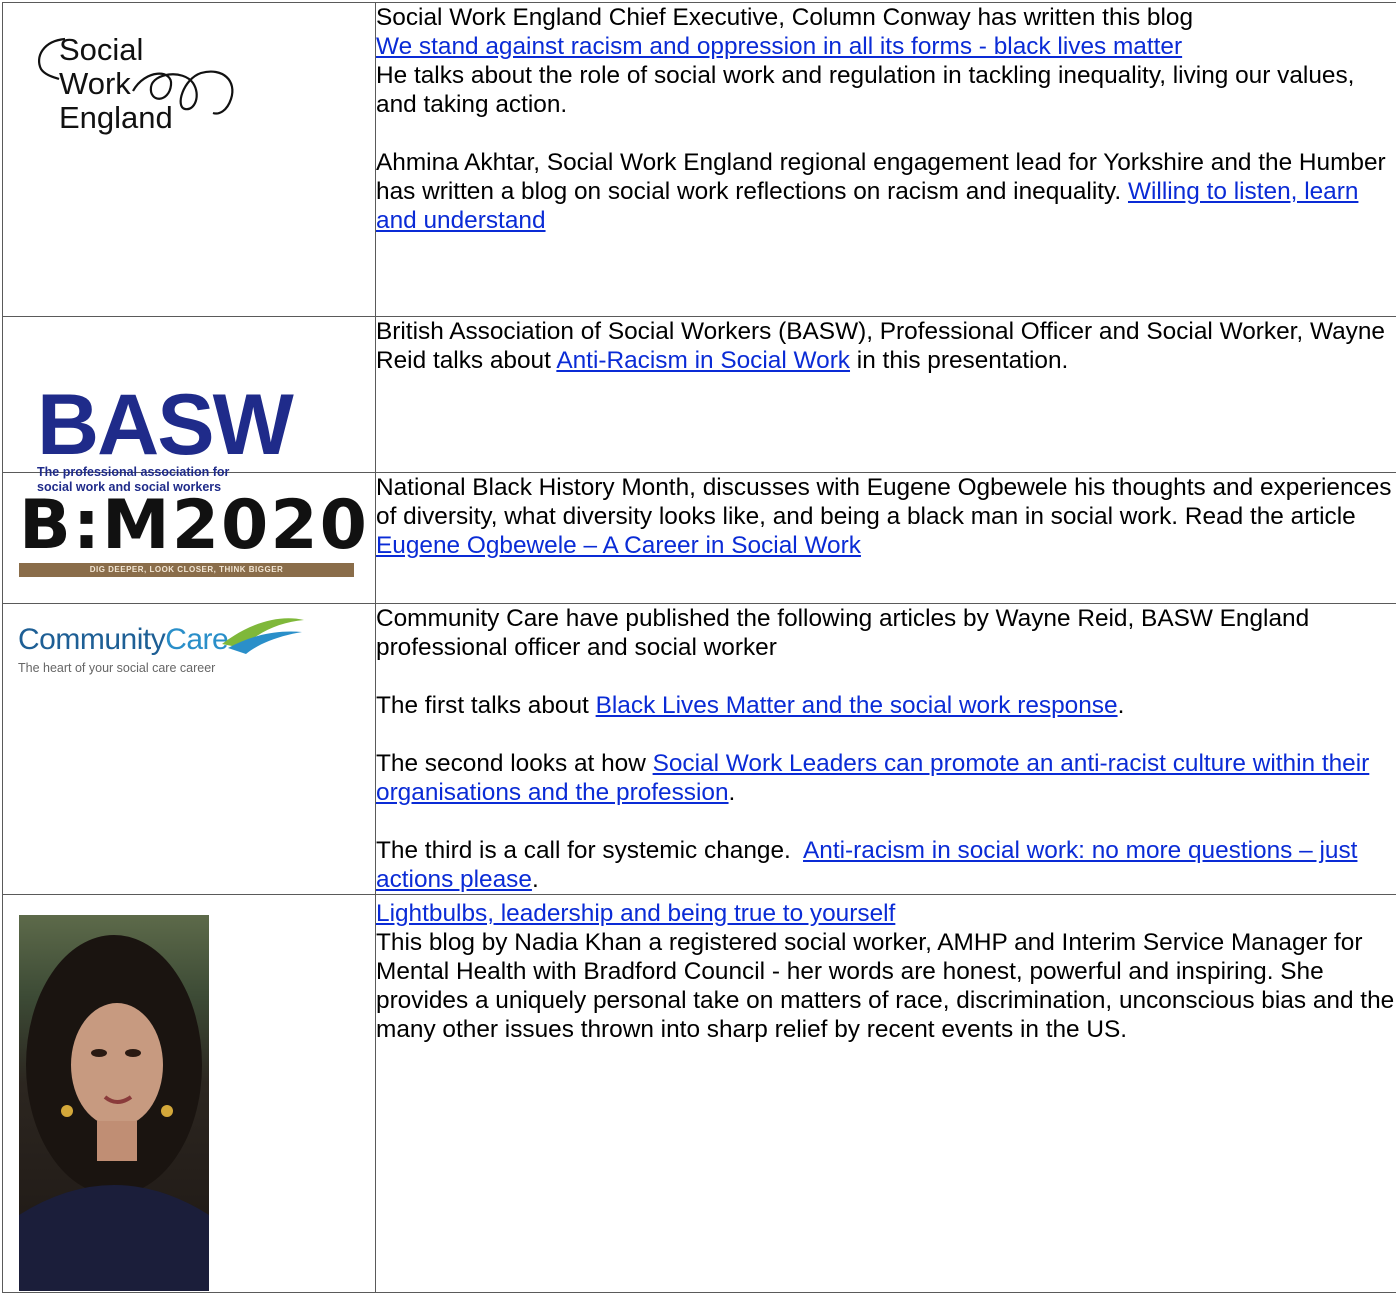 This screenshot has height=1293, width=1396. What do you see at coordinates (511, 763) in the screenshot?
I see `body-text: The second looks at how` at bounding box center [511, 763].